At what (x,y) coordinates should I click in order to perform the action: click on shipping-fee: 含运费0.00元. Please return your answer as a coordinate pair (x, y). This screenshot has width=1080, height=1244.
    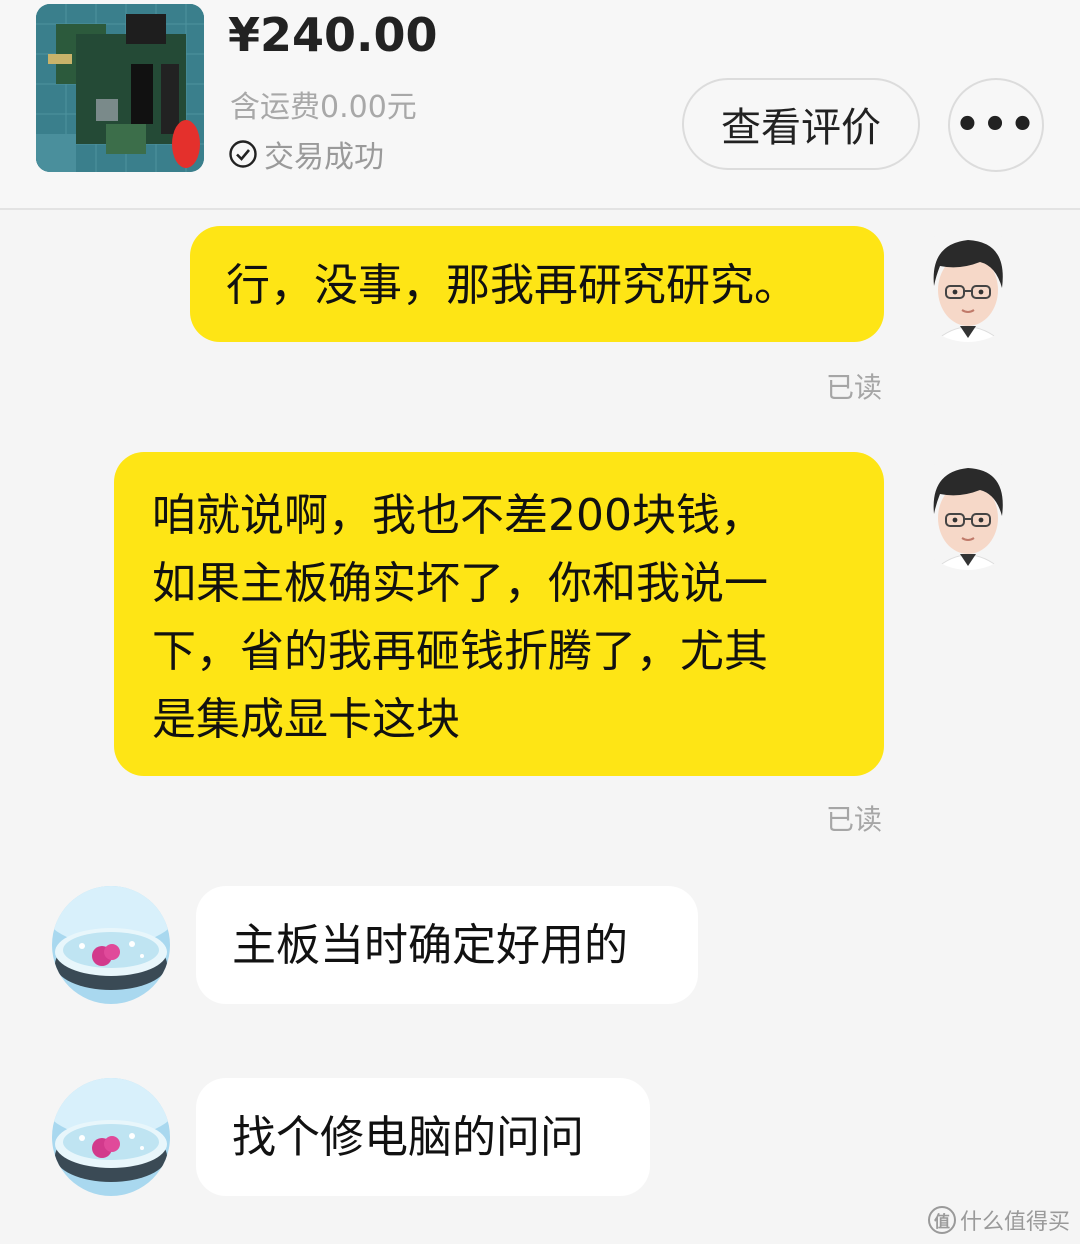
    Looking at the image, I should click on (323, 107).